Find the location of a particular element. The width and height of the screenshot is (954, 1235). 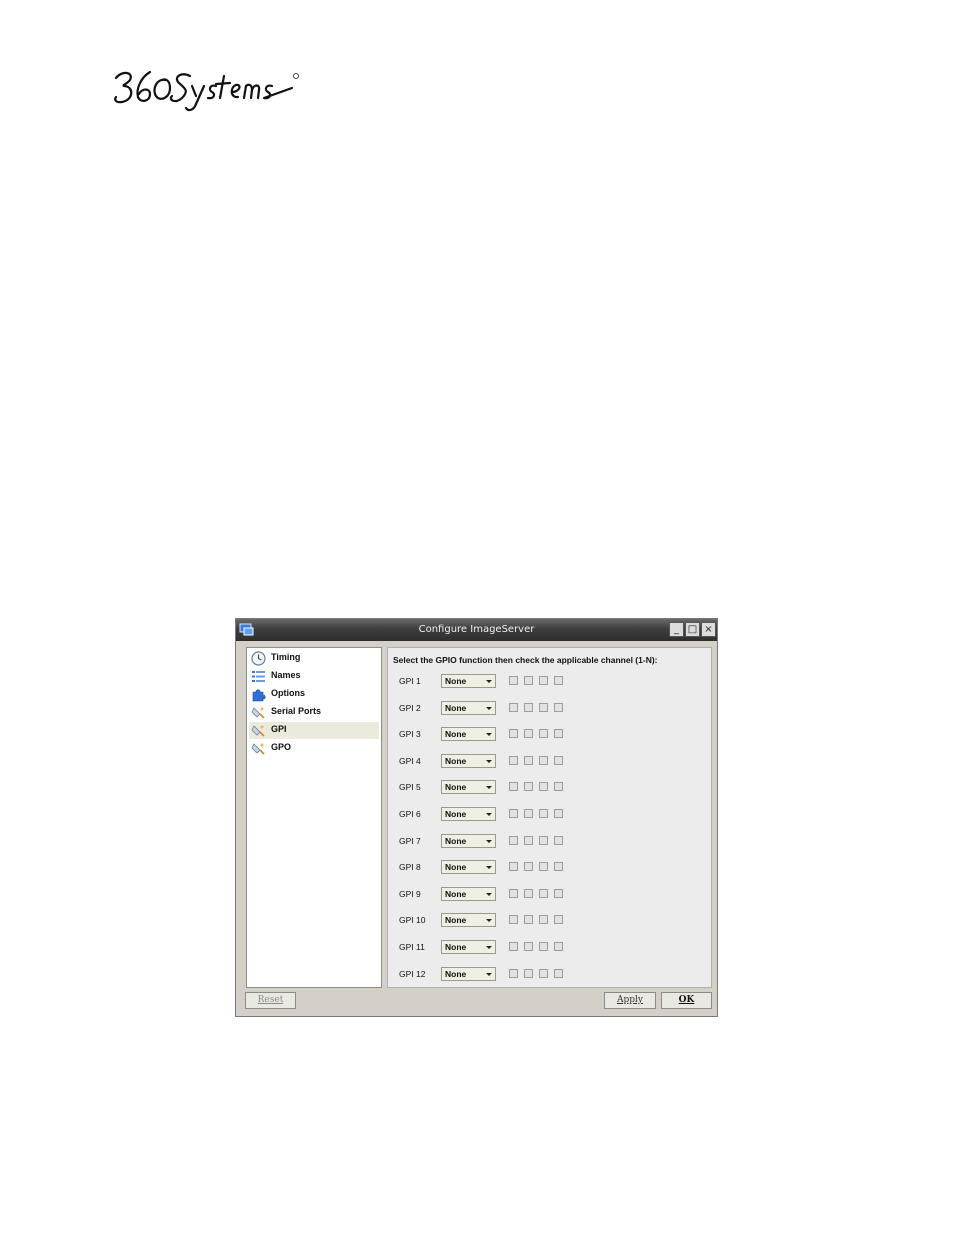

gpi-row: GPI 3 None is located at coordinates (548, 734).